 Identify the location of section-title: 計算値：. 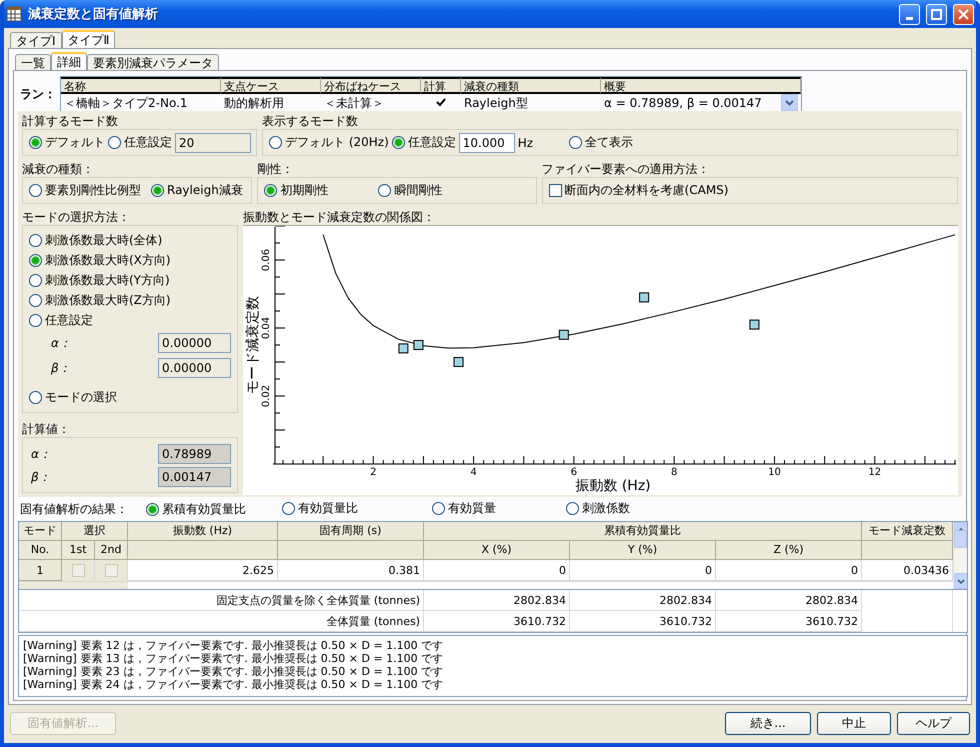
(46, 429).